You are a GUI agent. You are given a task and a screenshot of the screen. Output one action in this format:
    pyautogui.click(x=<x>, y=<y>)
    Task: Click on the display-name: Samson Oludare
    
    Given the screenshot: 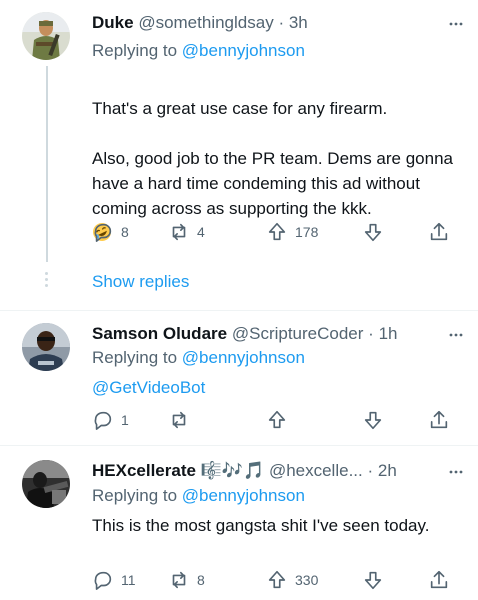 What is the action you would take?
    pyautogui.click(x=159, y=333)
    